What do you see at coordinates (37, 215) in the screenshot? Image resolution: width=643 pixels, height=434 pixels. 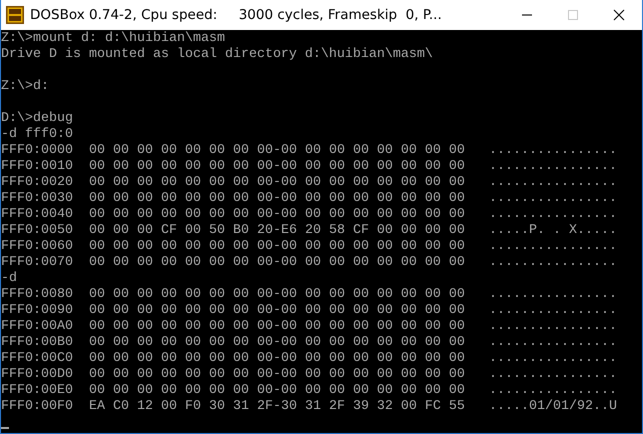 I see `memory-address: FFF0:0040` at bounding box center [37, 215].